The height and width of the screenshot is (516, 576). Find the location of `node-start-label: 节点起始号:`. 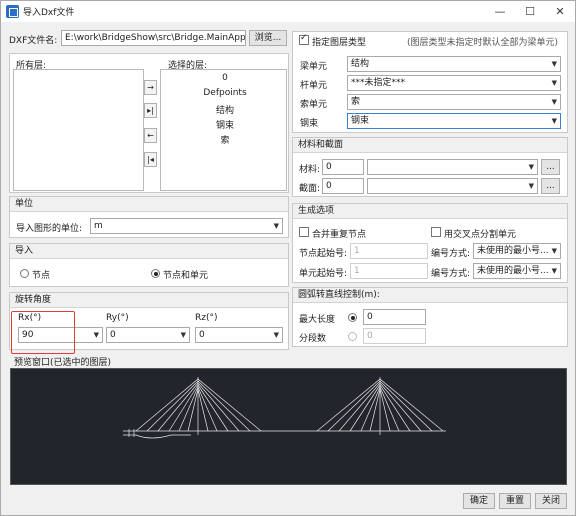

node-start-label: 节点起始号: is located at coordinates (323, 254).